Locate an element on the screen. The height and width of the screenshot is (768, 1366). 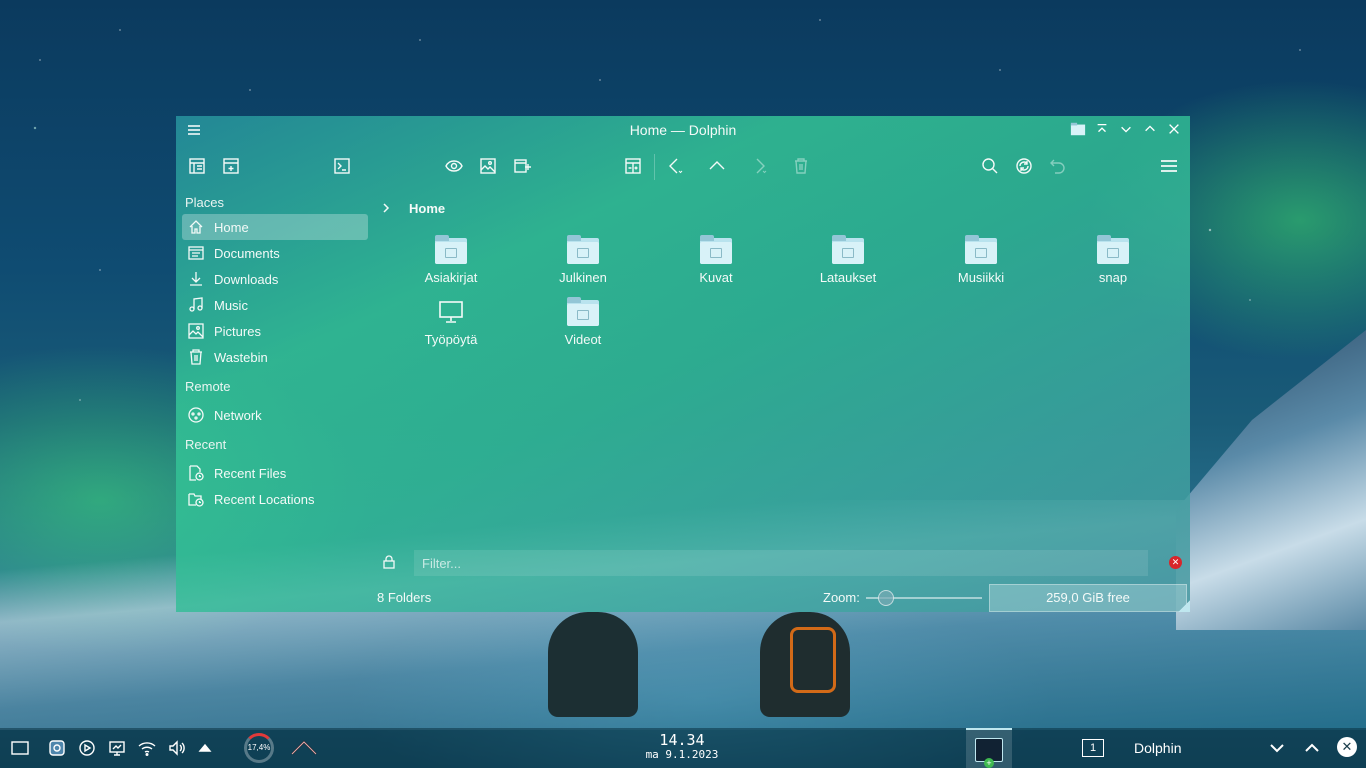
file-name: Kuvat is located at coordinates (716, 277).